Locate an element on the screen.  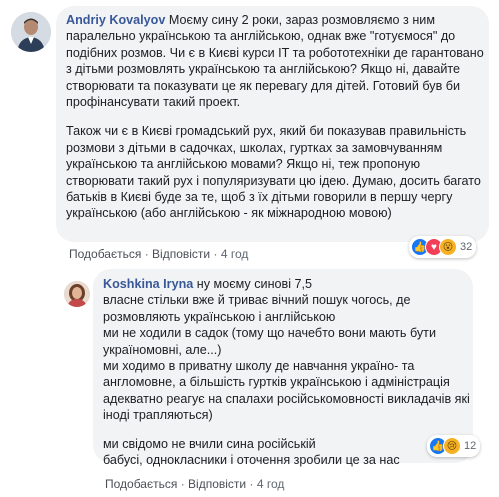
sad-reaction-icon: 😢 is located at coordinates (452, 446).